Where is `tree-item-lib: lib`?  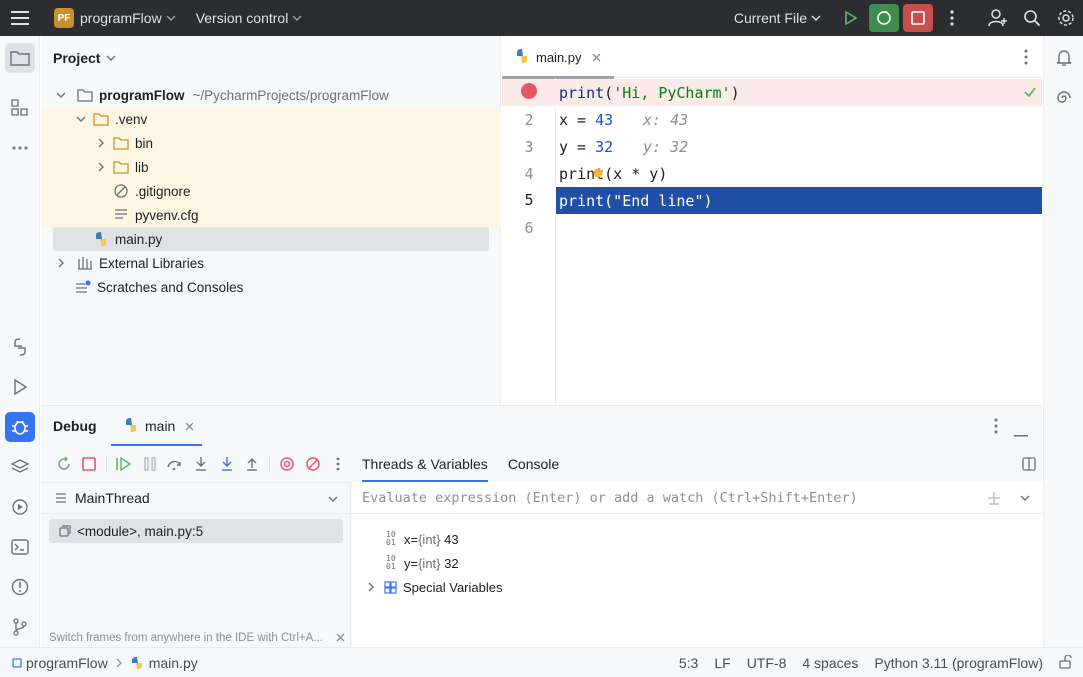 tree-item-lib: lib is located at coordinates (271, 167).